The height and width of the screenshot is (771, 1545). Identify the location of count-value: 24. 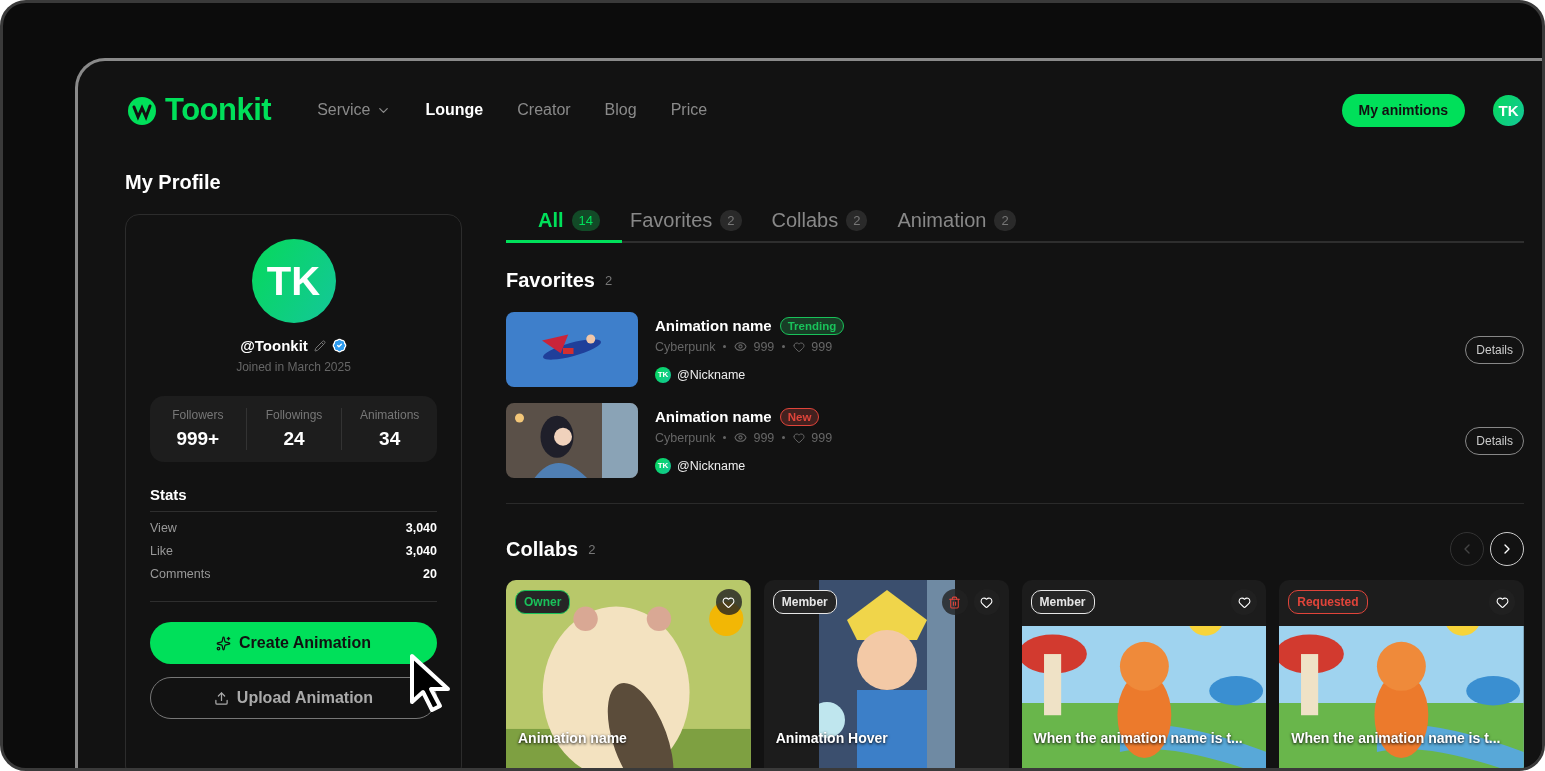
(294, 439).